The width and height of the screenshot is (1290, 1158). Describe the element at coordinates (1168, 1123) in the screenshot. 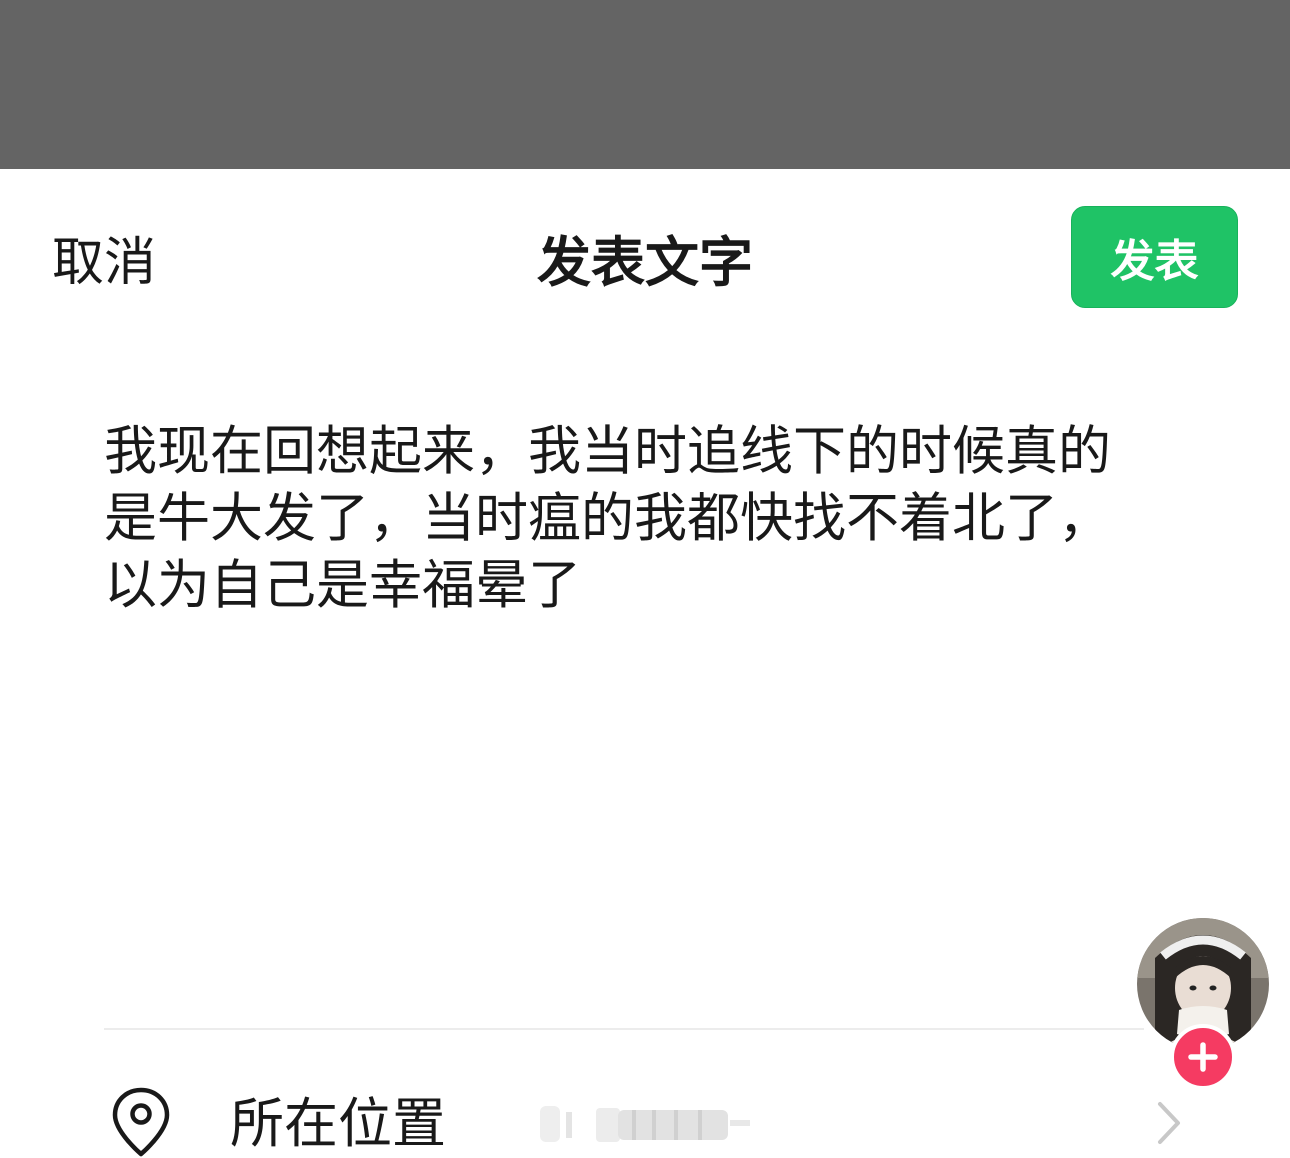

I see `chevron-right-icon` at that location.